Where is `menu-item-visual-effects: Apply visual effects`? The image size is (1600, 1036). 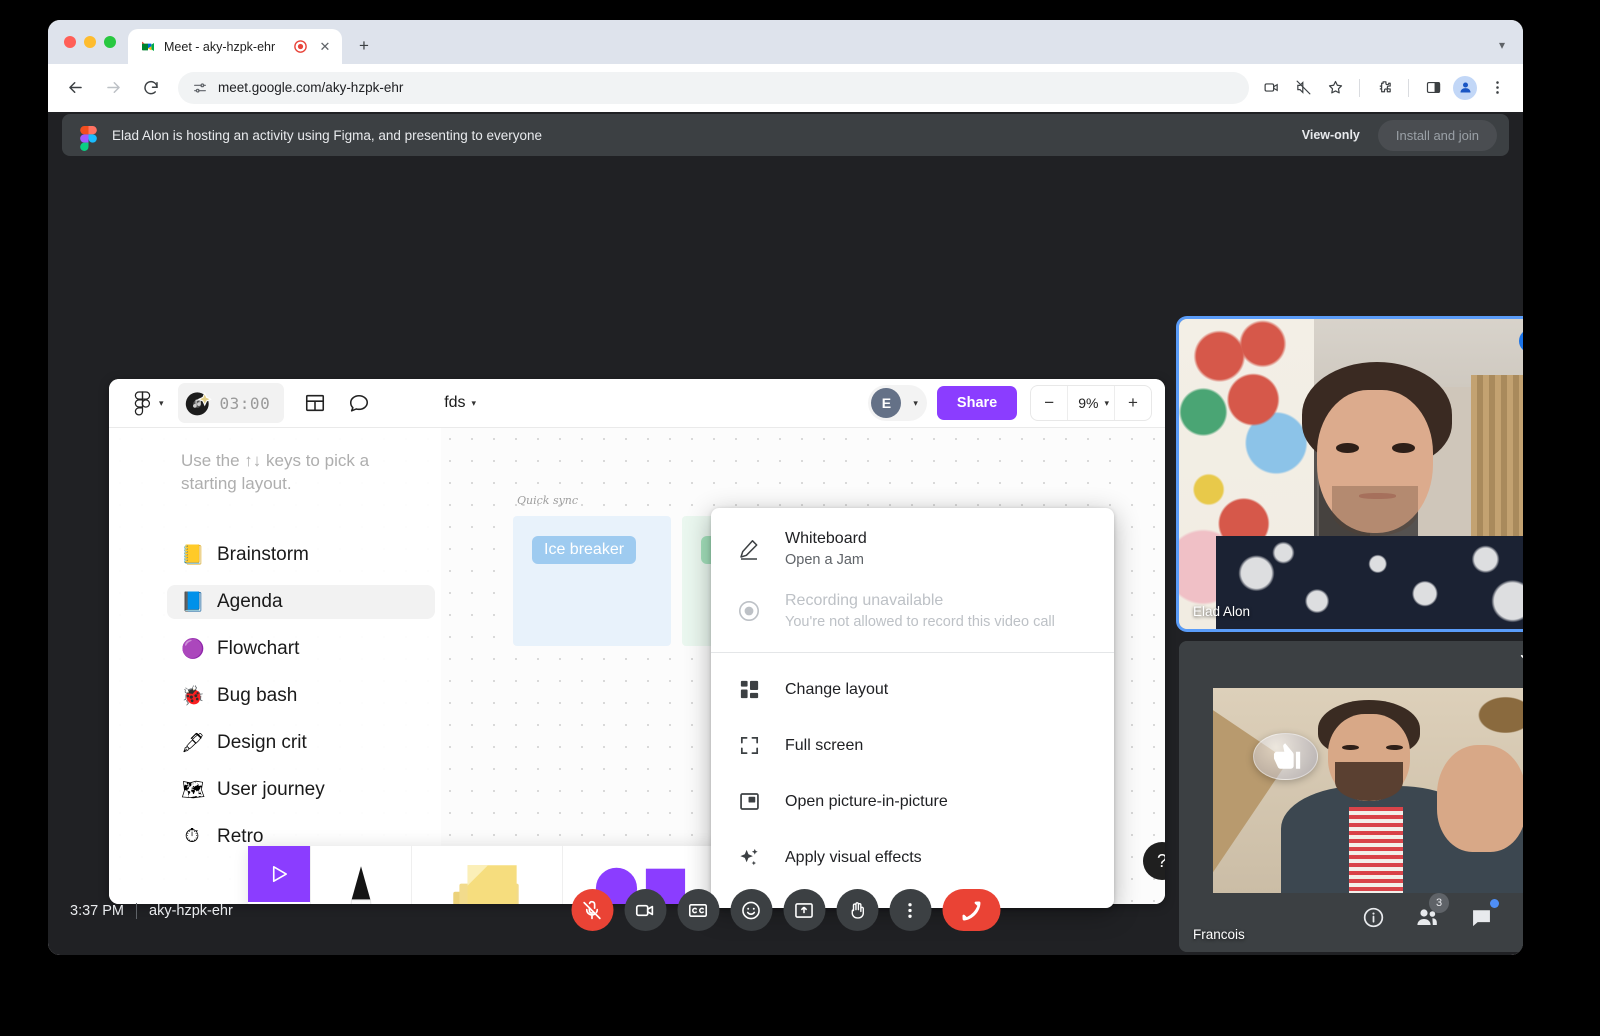
menu-item-visual-effects: Apply visual effects is located at coordinates (912, 857).